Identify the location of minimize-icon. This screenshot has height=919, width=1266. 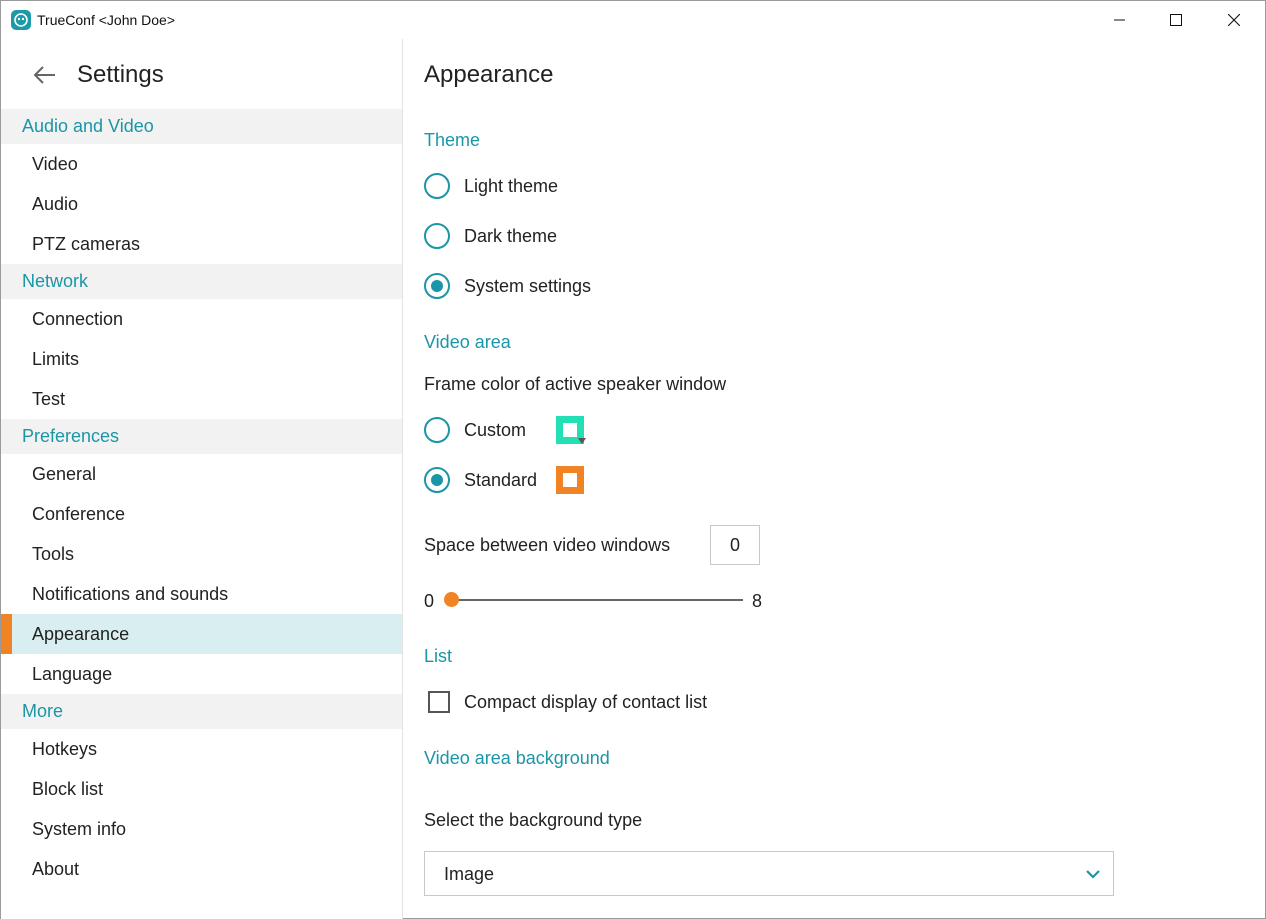
(1119, 20).